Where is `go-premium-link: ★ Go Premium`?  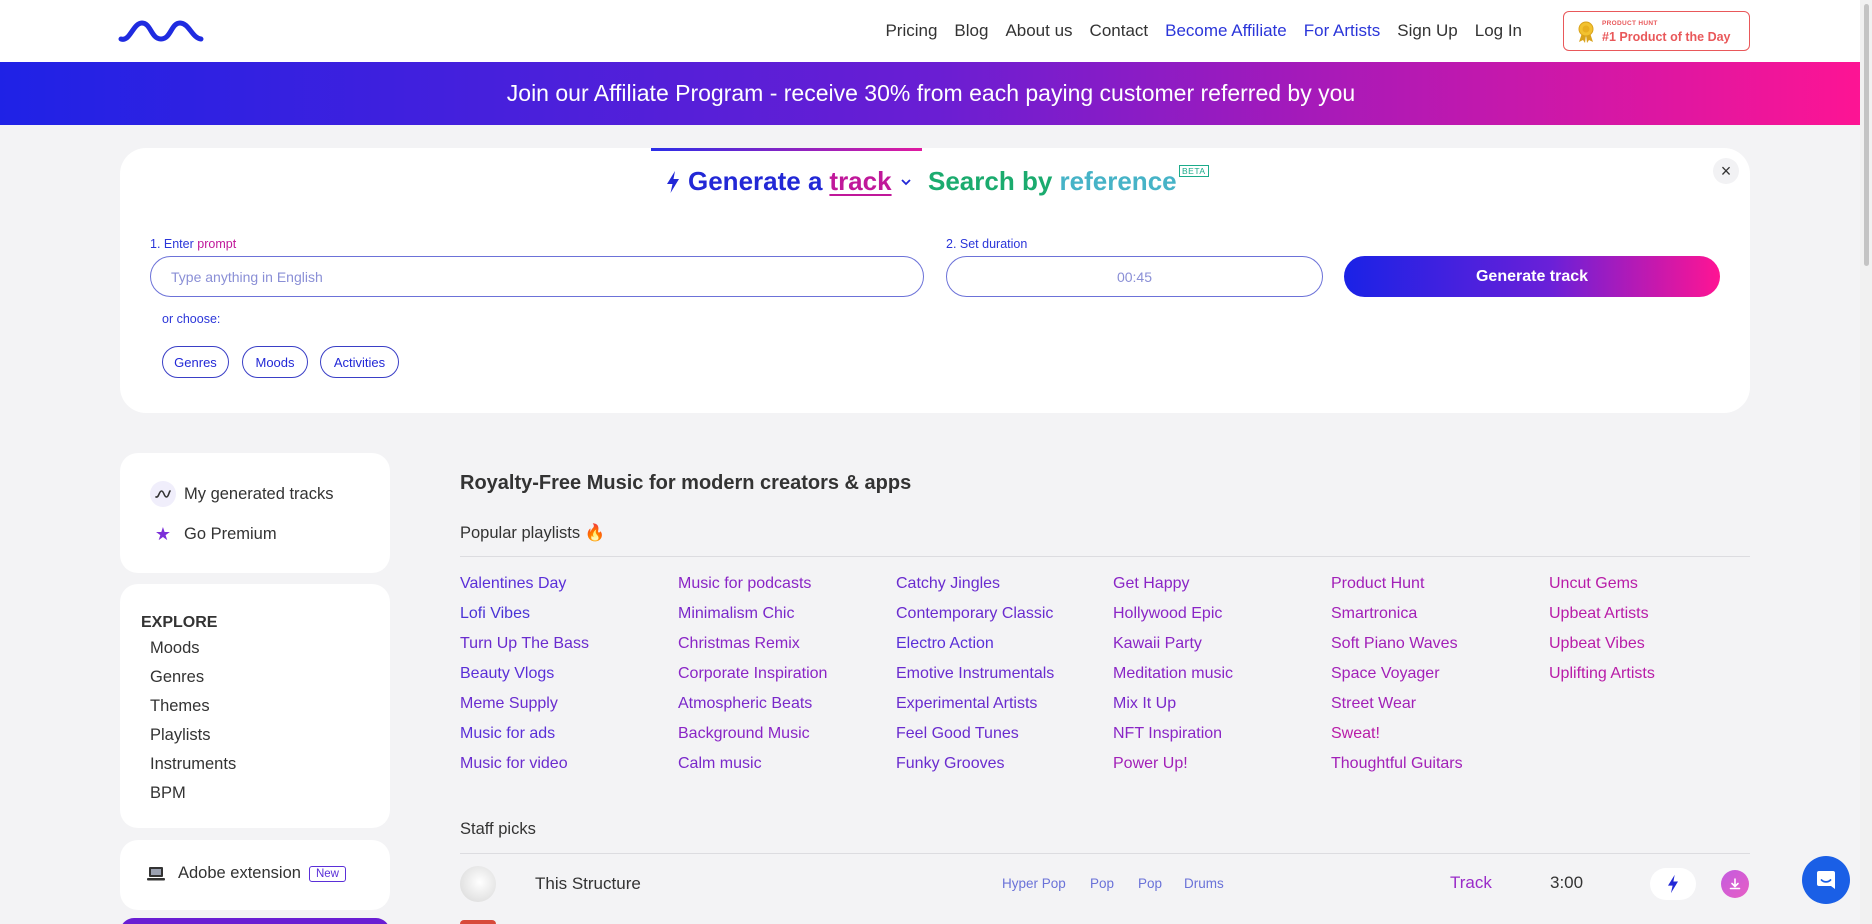
go-premium-link: ★ Go Premium is located at coordinates (213, 534).